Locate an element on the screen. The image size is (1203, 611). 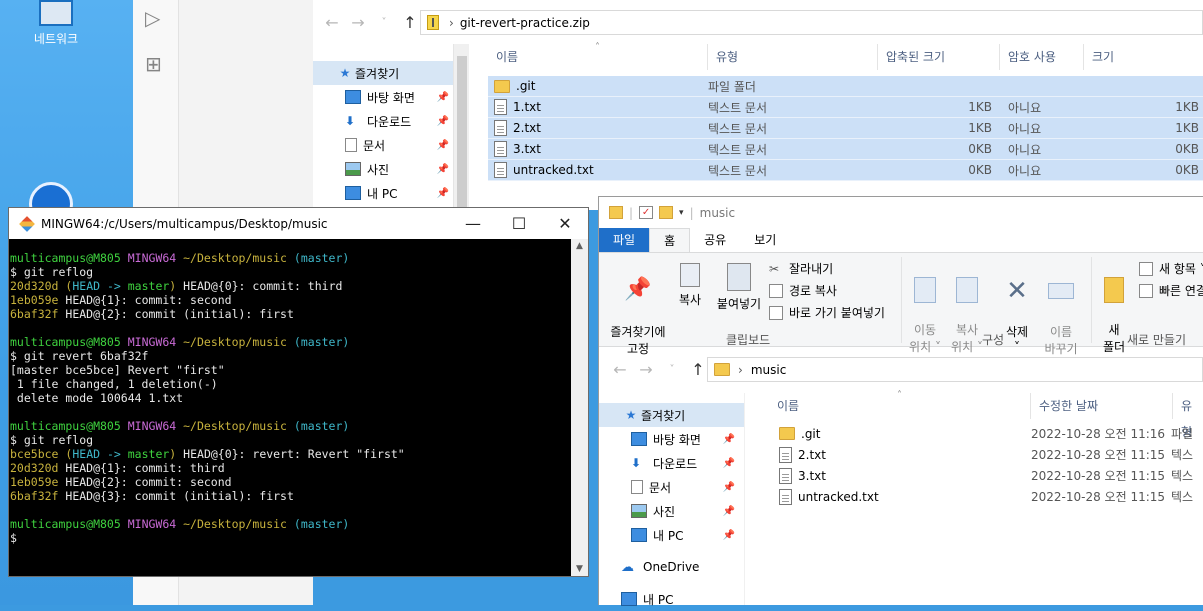
new-group-label: 새로 만들기 is located at coordinates (1157, 340).